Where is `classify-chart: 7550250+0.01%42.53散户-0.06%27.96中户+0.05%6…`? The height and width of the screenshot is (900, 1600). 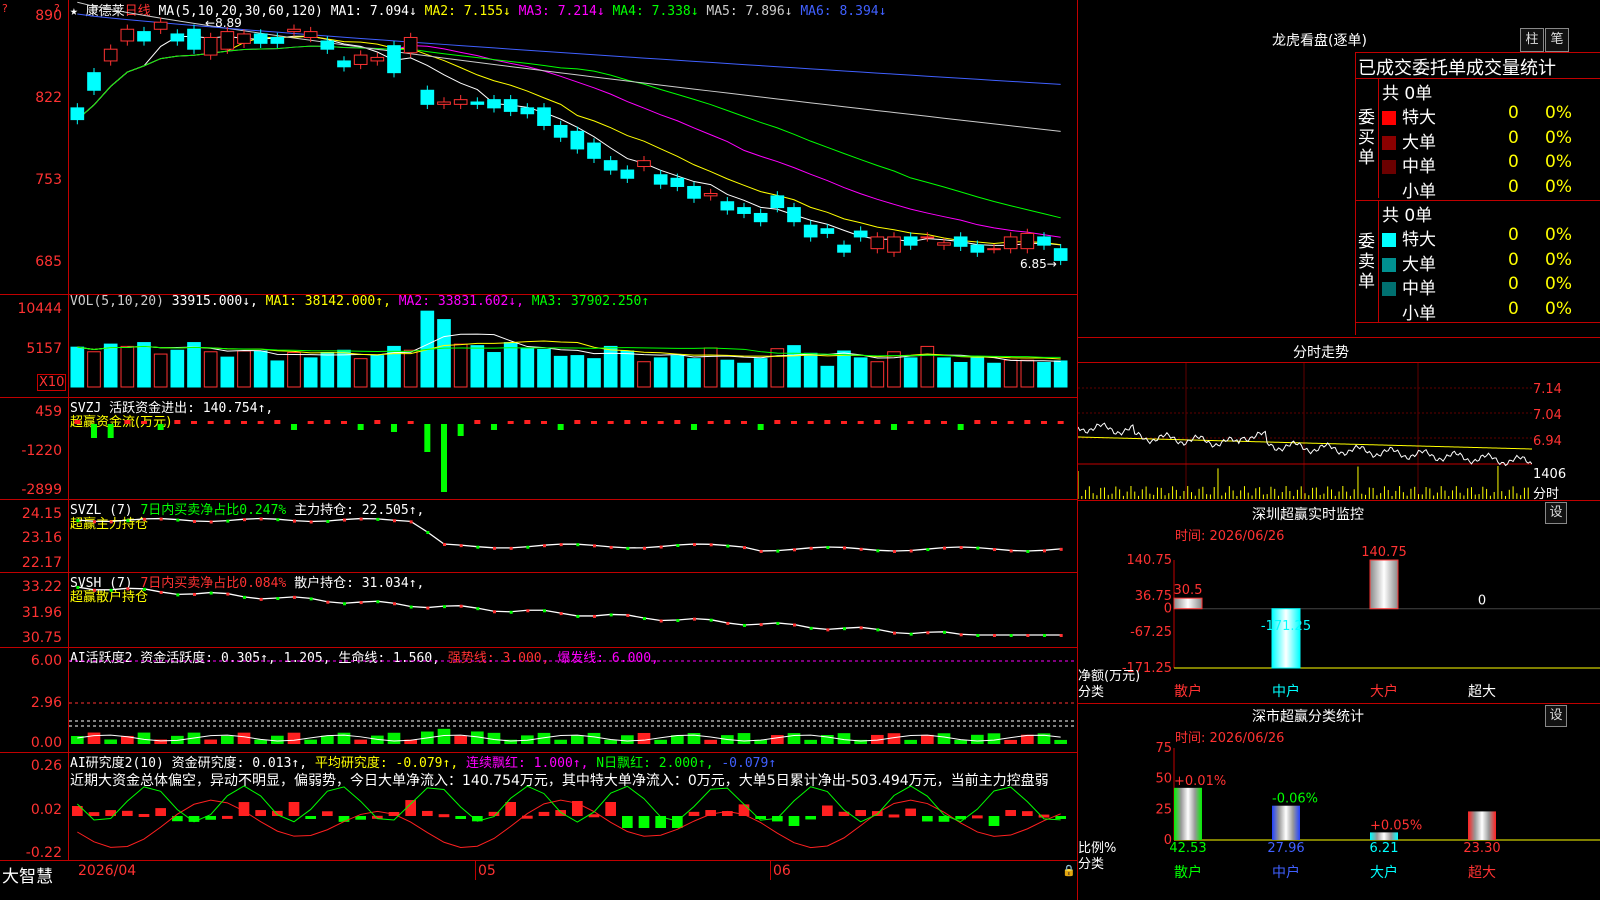
classify-chart: 7550250+0.01%42.53散户-0.06%27.96中户+0.05%6… is located at coordinates (1339, 820).